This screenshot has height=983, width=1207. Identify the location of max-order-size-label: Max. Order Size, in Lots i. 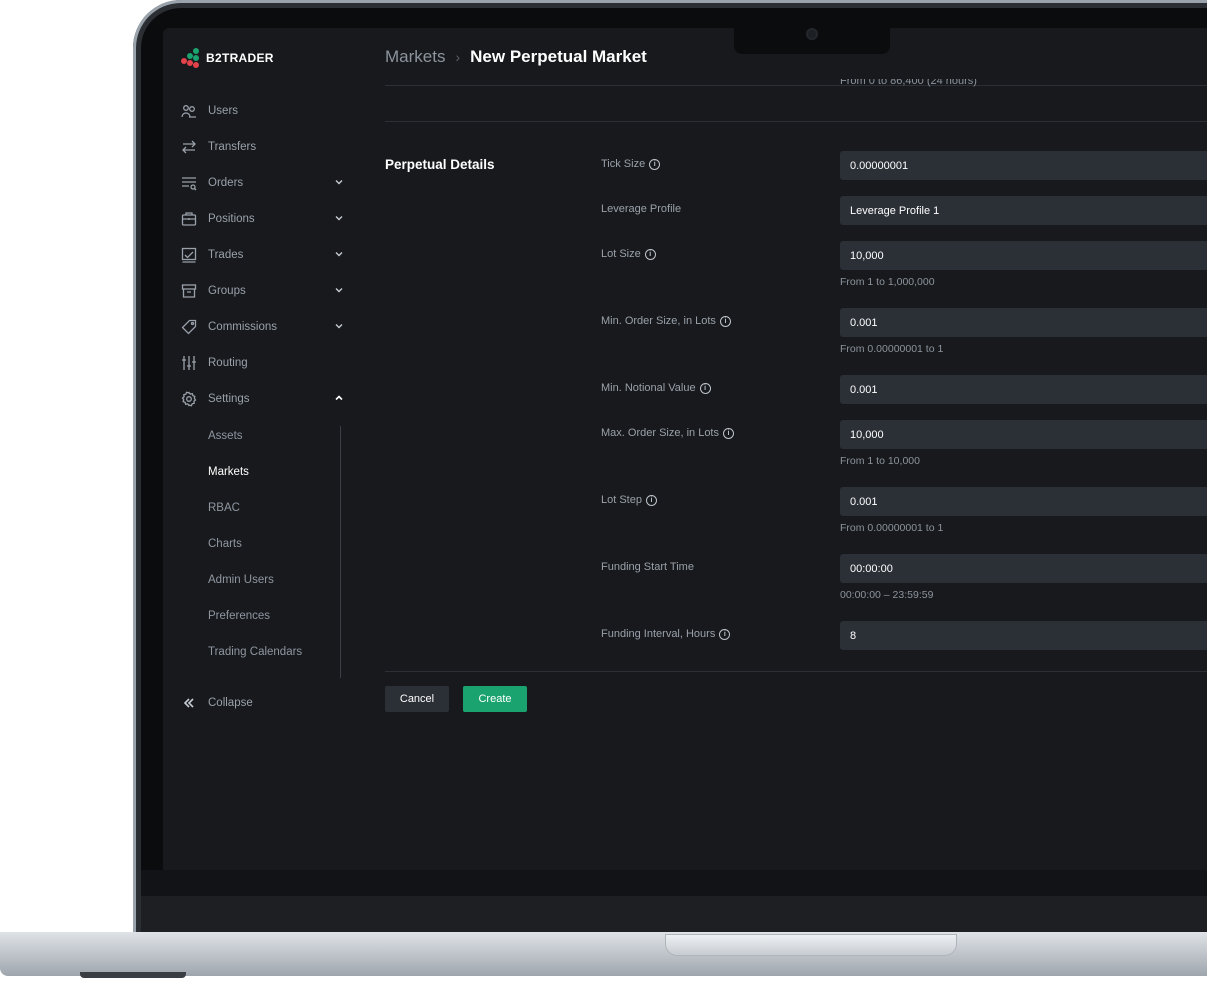
(667, 433).